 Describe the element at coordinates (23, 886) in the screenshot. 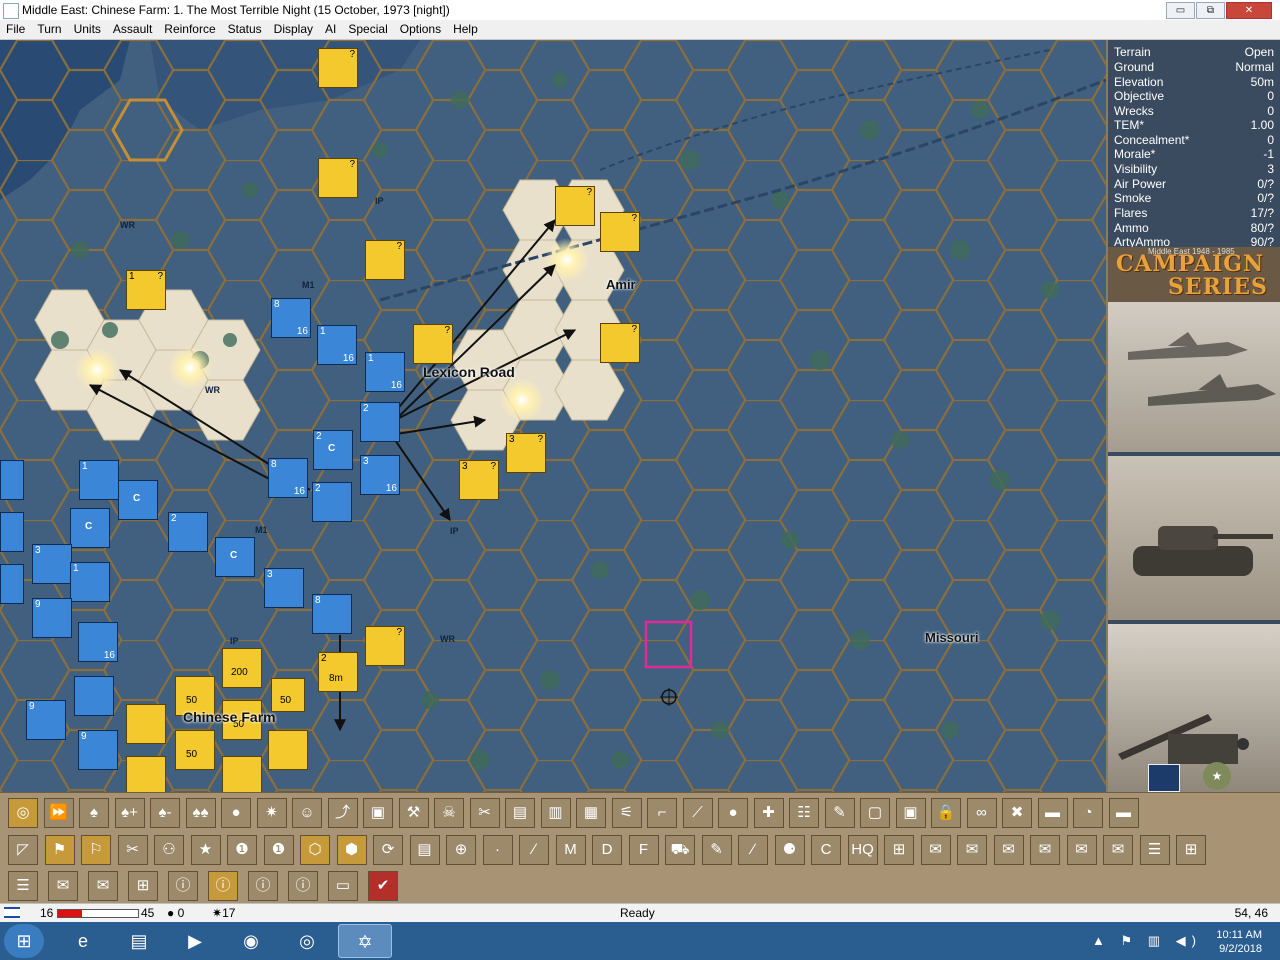

I see `stack-icon: ☰` at that location.